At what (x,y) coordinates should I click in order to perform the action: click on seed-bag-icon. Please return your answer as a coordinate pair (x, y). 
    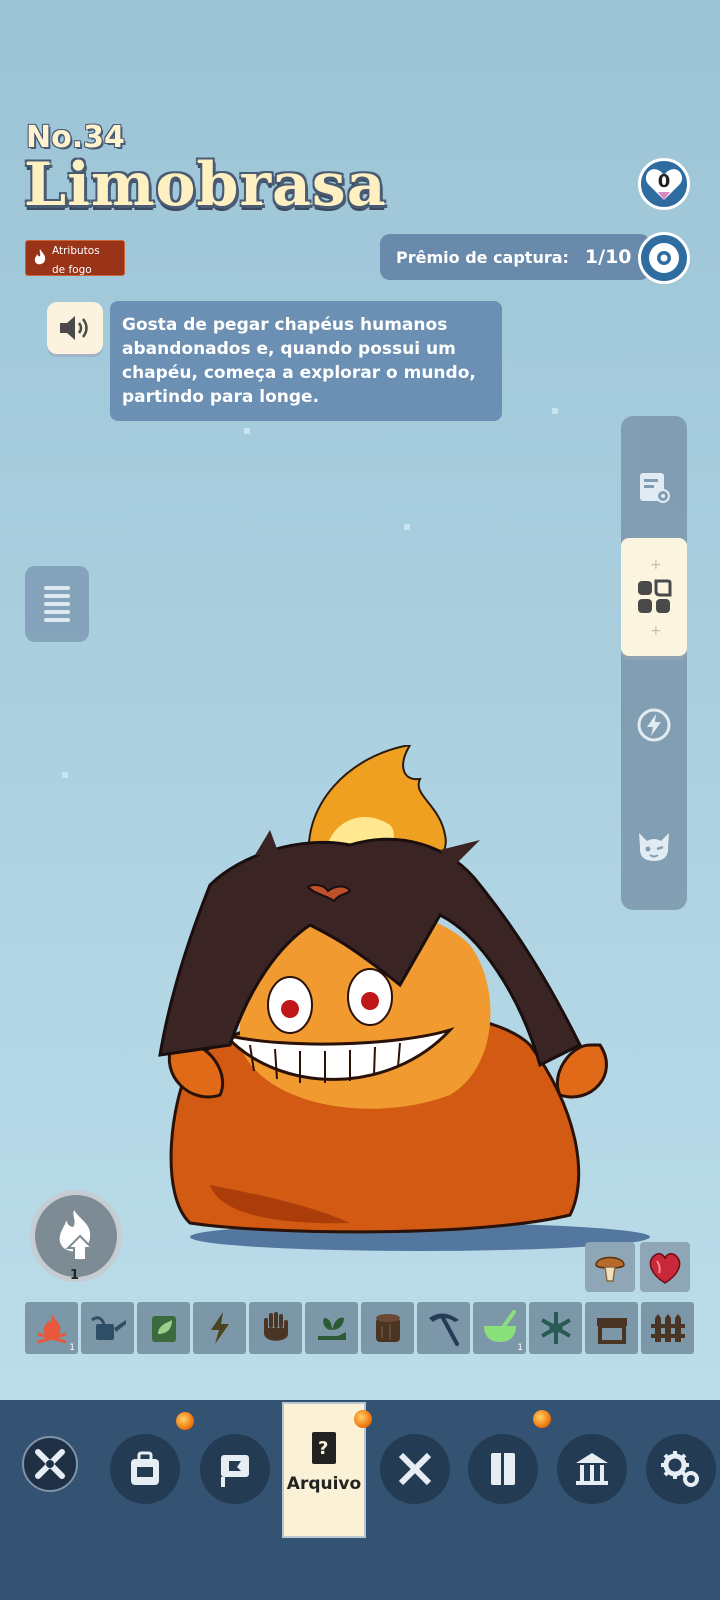
    Looking at the image, I should click on (163, 1329).